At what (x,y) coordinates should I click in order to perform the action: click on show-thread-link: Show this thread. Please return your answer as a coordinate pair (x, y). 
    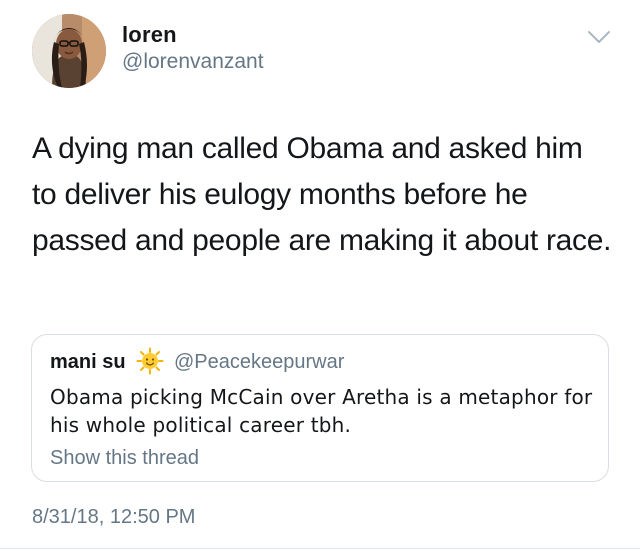
    Looking at the image, I should click on (124, 458).